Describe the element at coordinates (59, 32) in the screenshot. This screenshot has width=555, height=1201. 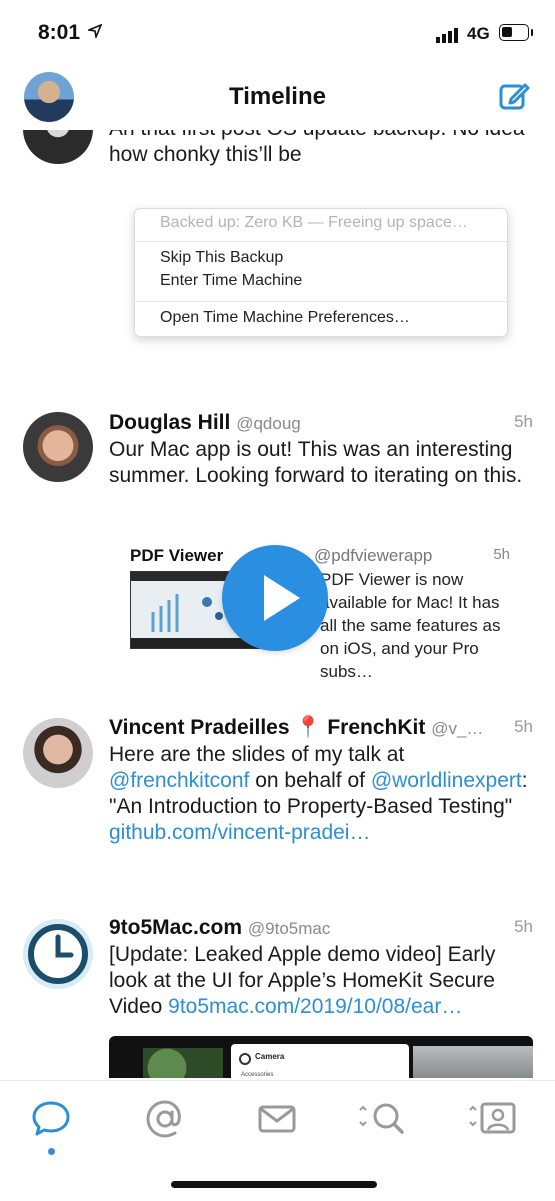
I see `status-time: 8:01` at that location.